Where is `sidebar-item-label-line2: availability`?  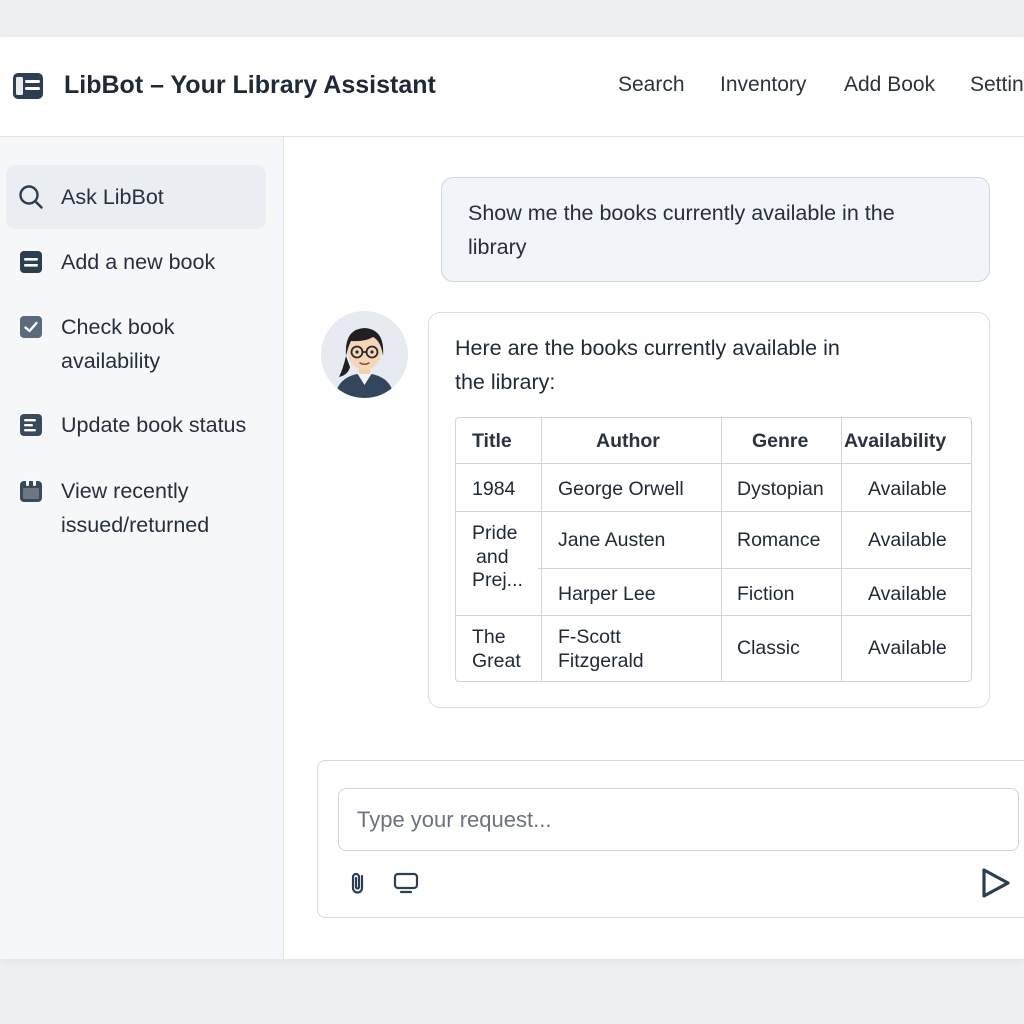
sidebar-item-label-line2: availability is located at coordinates (111, 361).